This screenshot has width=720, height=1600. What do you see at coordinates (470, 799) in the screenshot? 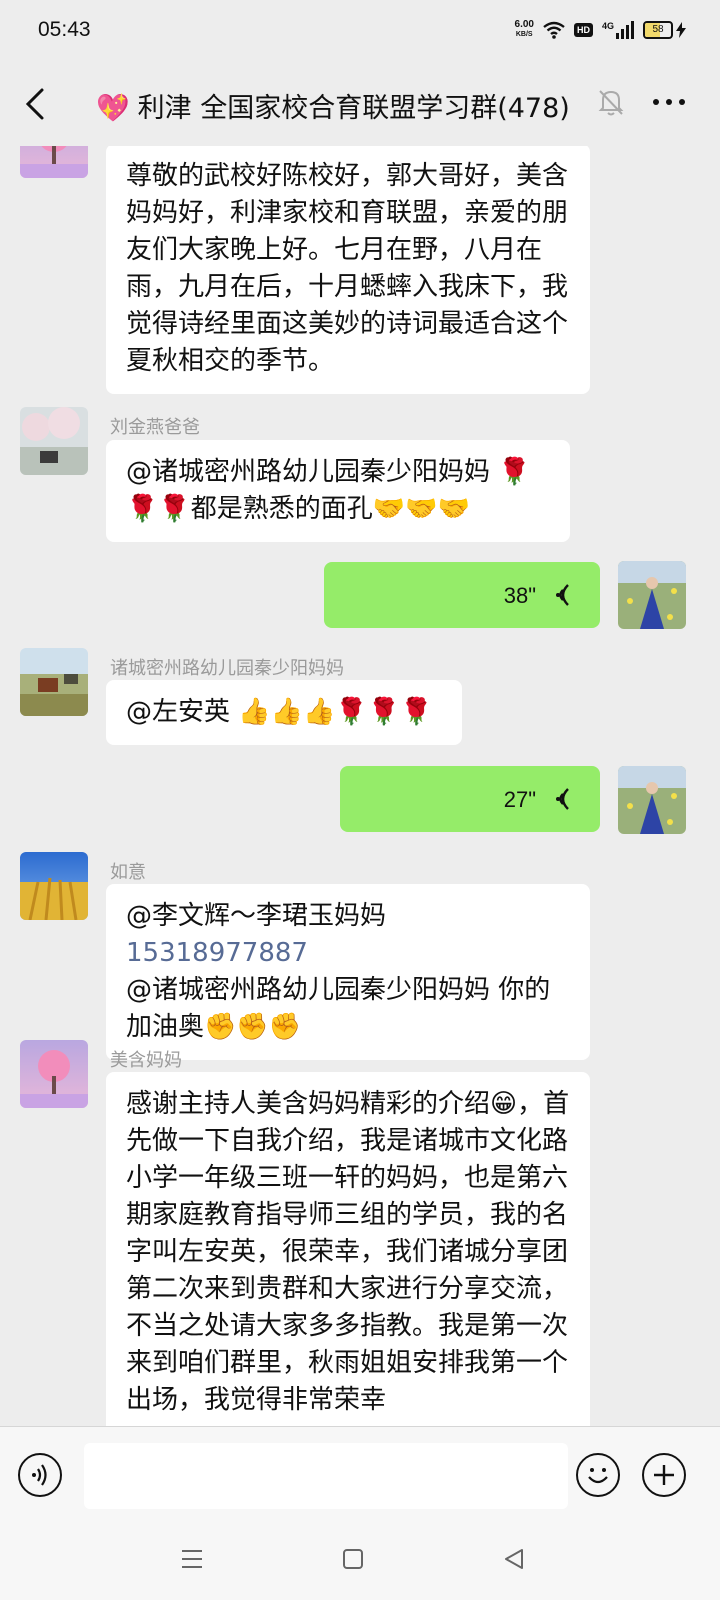
I see `voice-message-bubble: 27"` at bounding box center [470, 799].